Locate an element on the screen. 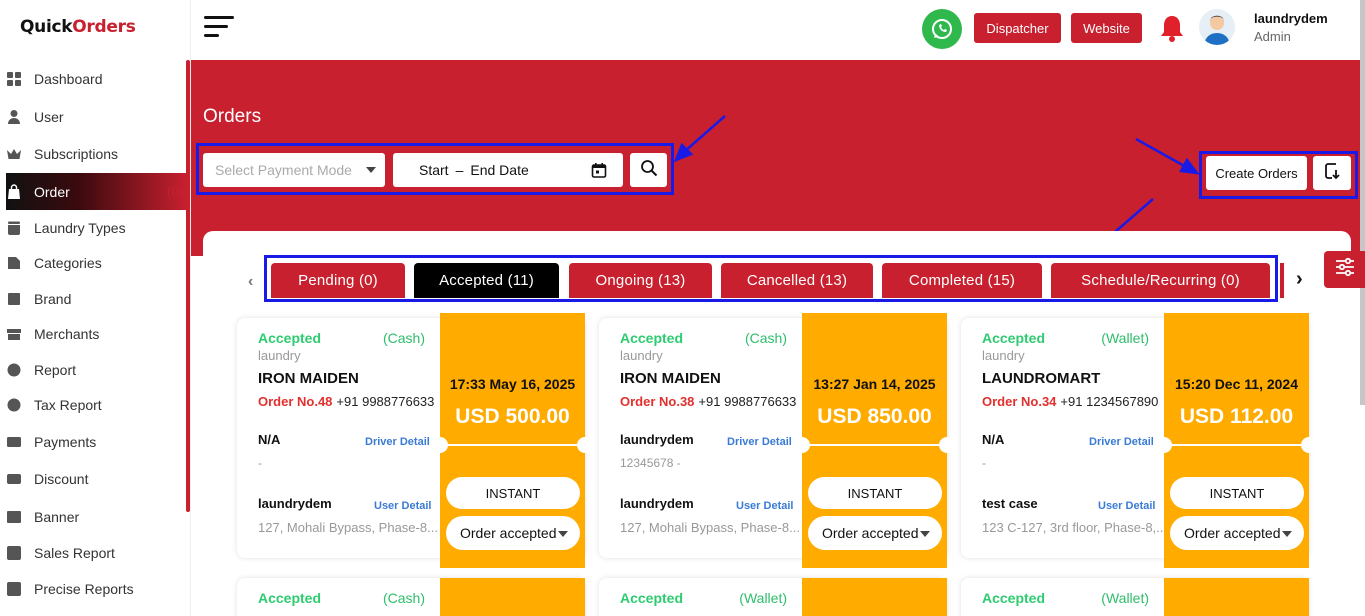  search-button is located at coordinates (648, 170).